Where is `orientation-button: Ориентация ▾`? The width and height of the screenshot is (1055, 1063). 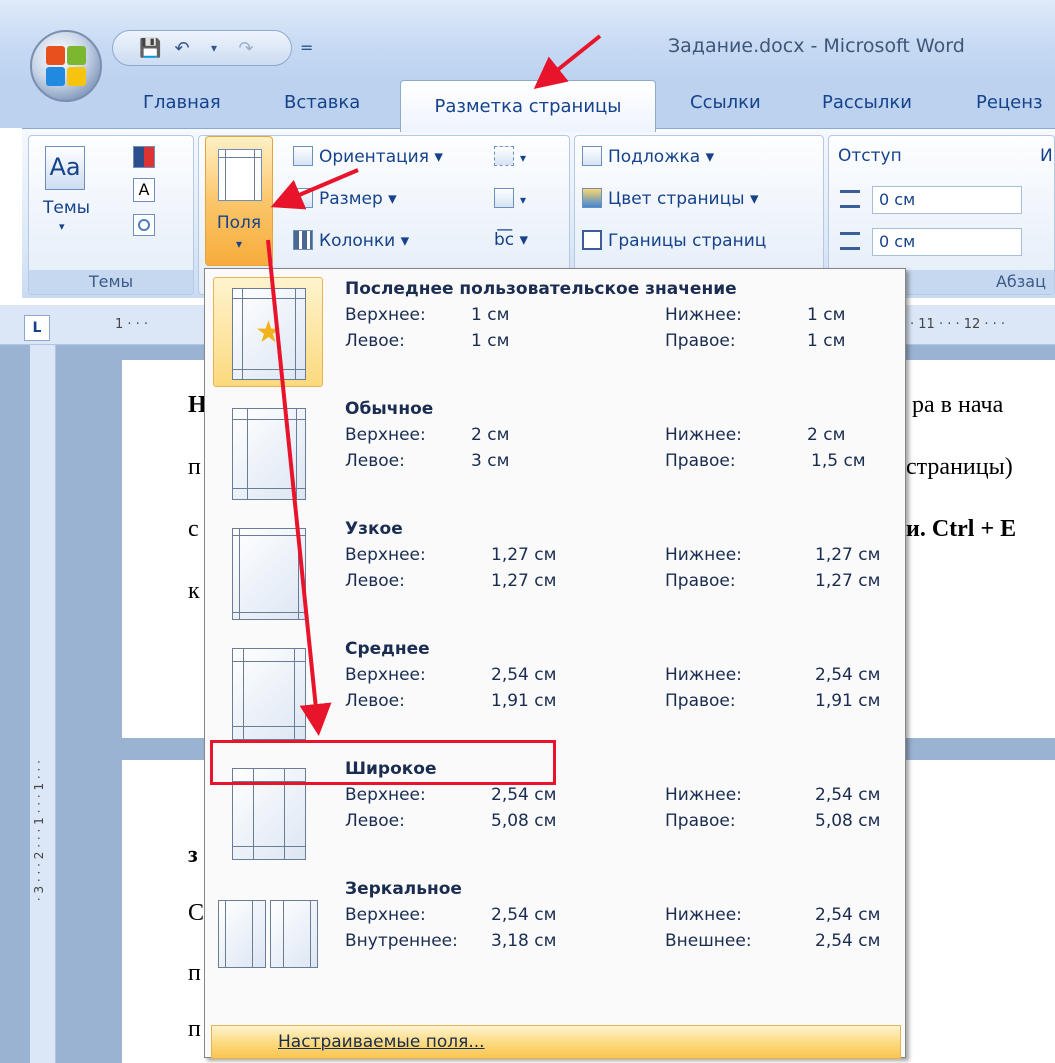 orientation-button: Ориентация ▾ is located at coordinates (368, 156).